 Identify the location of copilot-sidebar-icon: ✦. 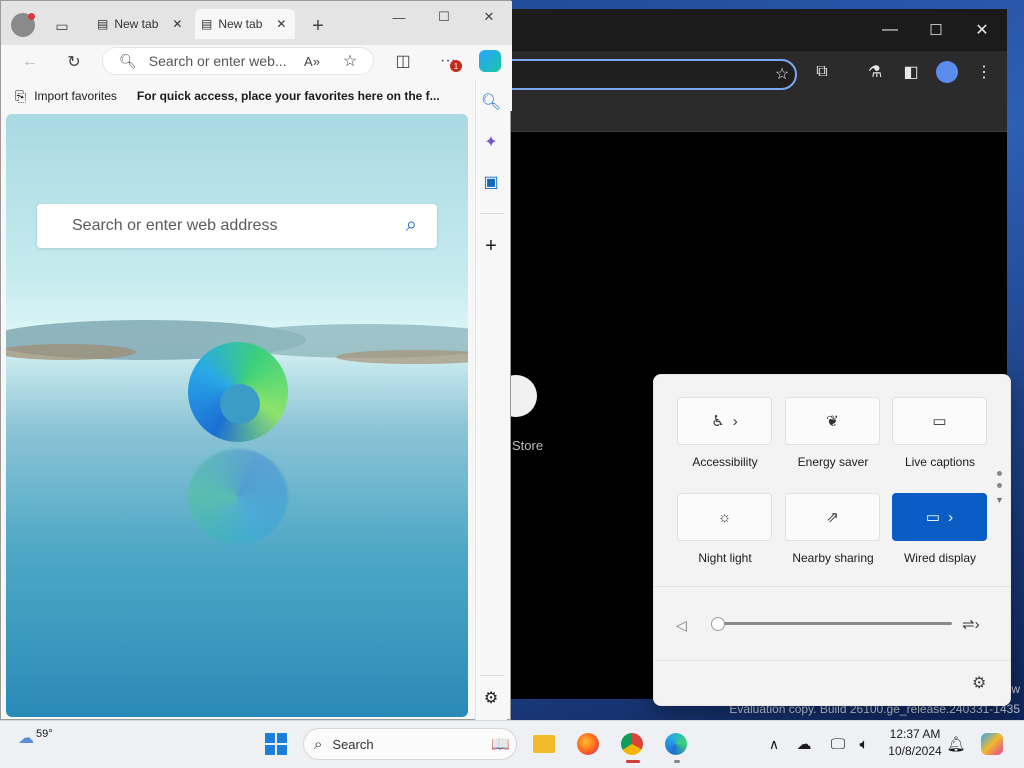
(491, 142).